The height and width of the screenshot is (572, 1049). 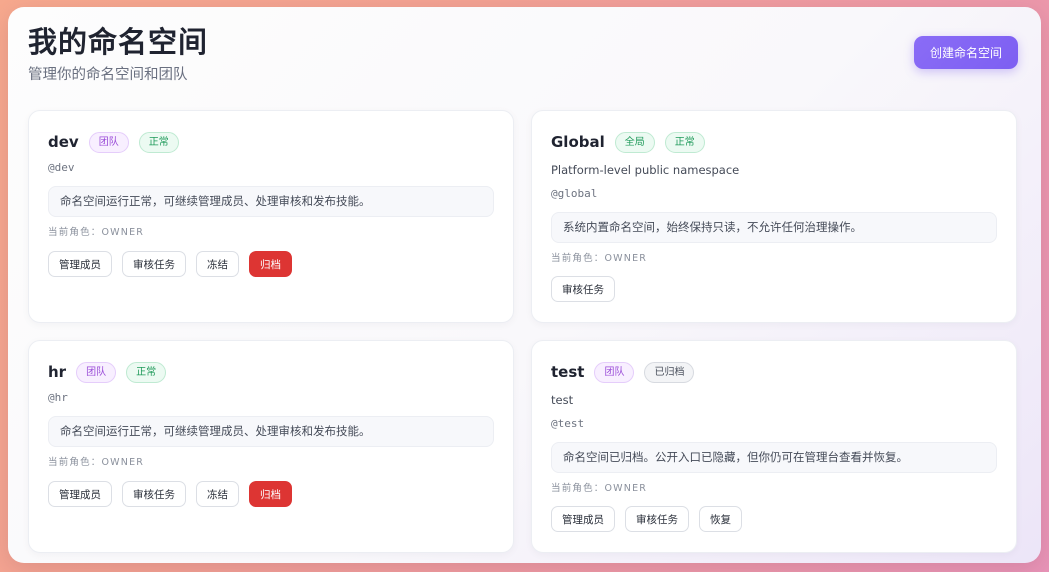 I want to click on namespace-name: test, so click(x=568, y=372).